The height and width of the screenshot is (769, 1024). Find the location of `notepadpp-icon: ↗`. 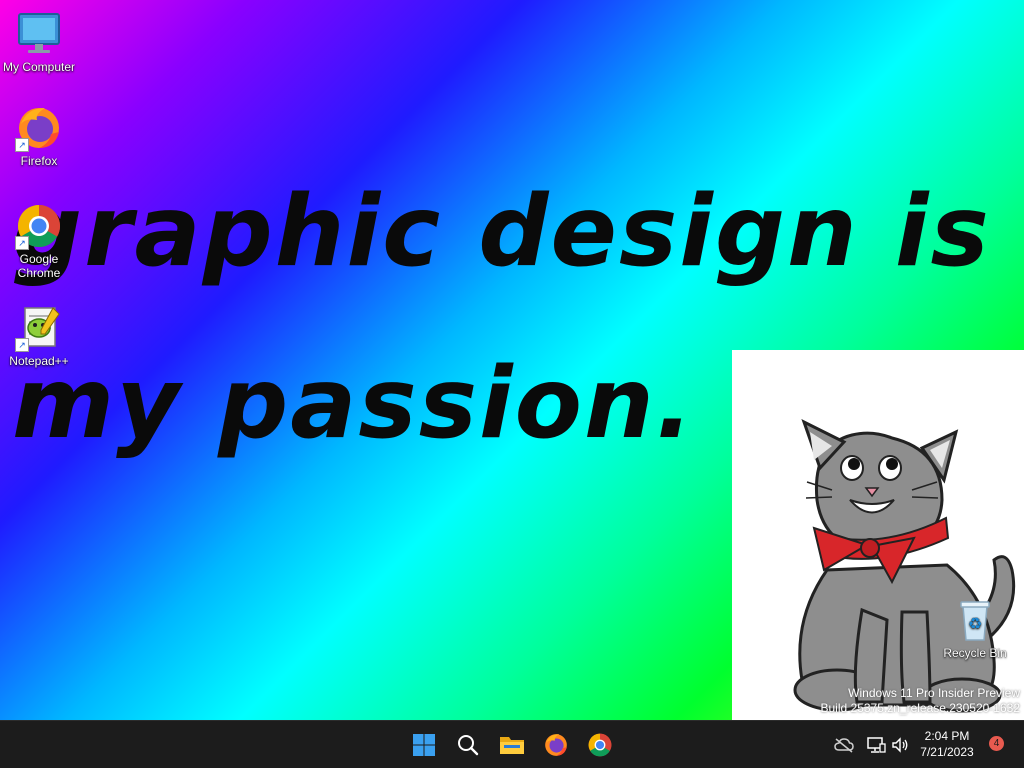

notepadpp-icon: ↗ is located at coordinates (39, 328).